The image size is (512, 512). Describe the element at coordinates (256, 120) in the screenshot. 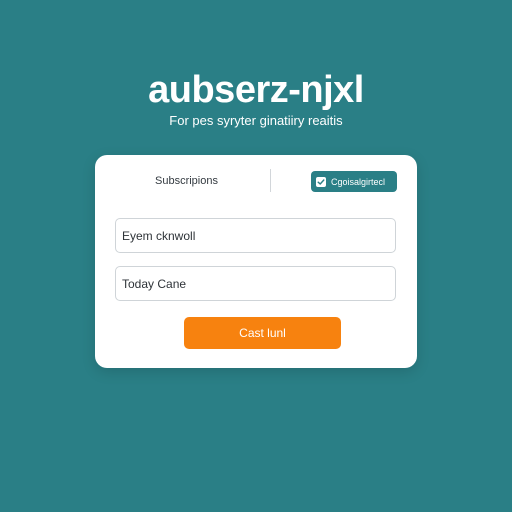

I see `tagline: For pes syryter ginatiiry reaitis` at that location.